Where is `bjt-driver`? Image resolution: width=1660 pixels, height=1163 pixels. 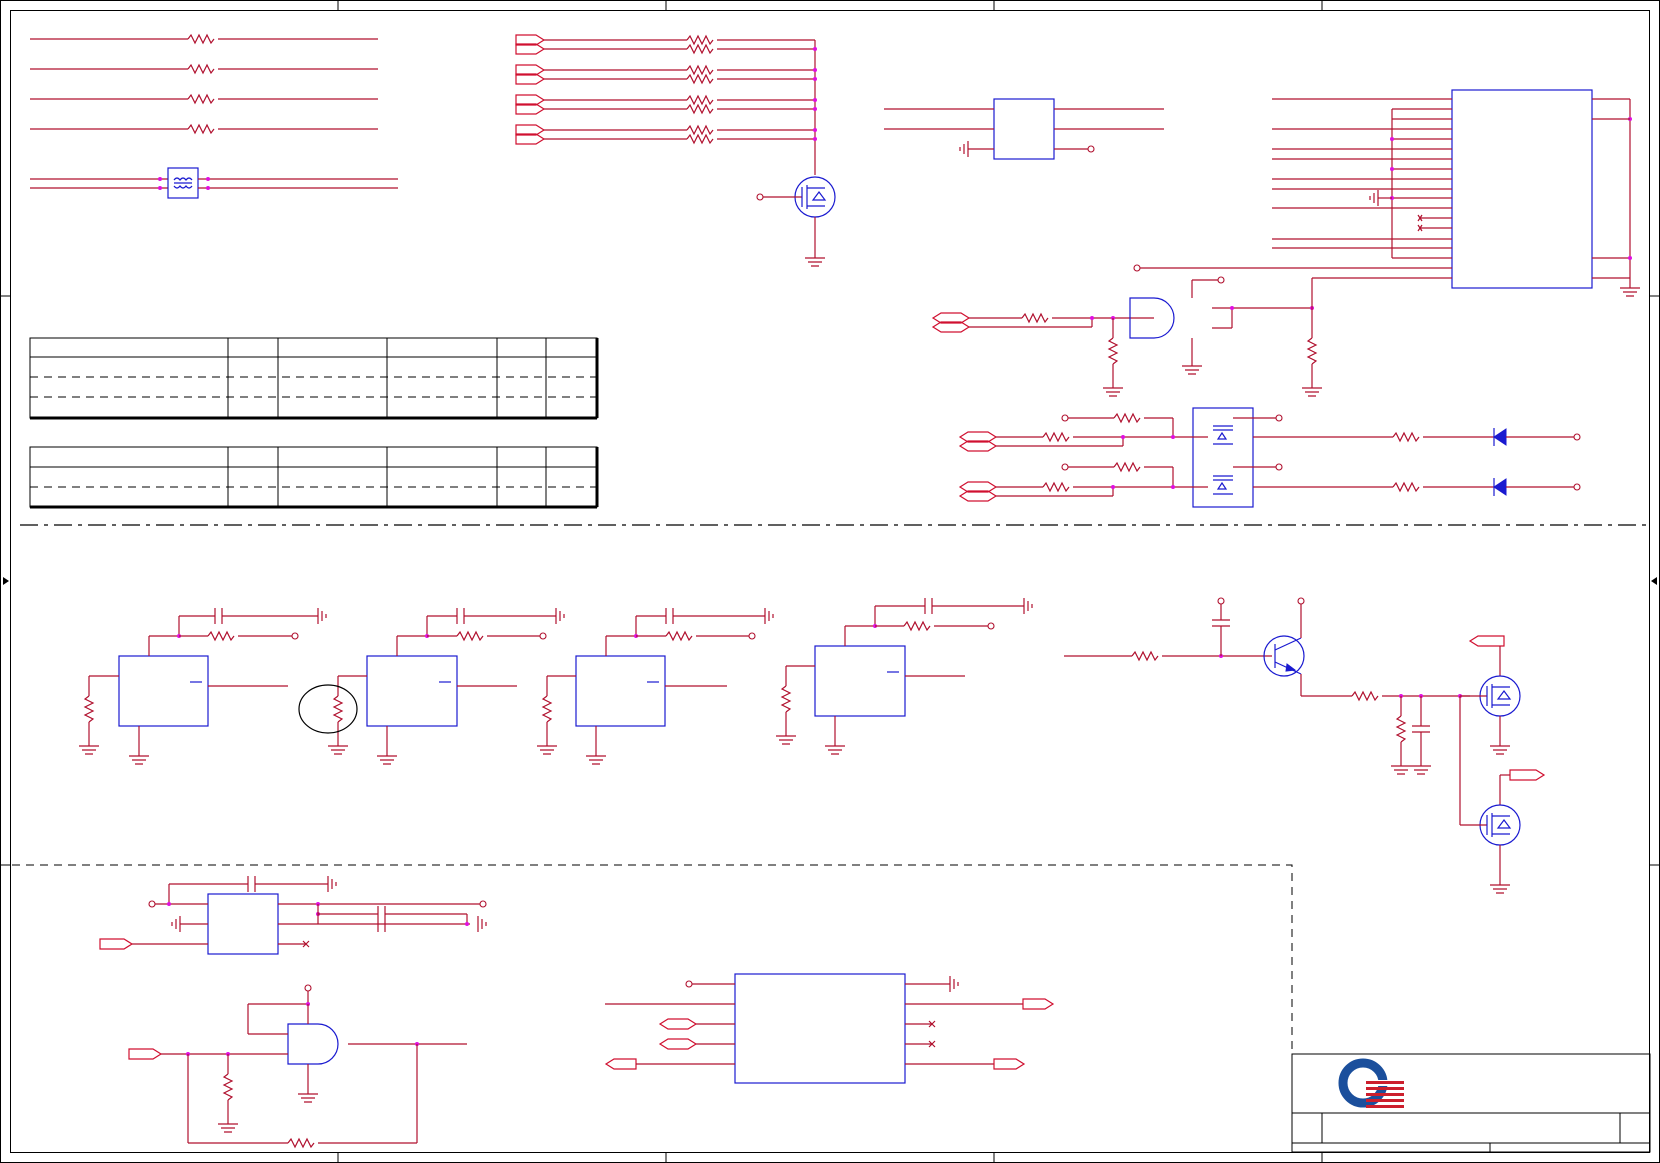
bjt-driver is located at coordinates (1267, 711).